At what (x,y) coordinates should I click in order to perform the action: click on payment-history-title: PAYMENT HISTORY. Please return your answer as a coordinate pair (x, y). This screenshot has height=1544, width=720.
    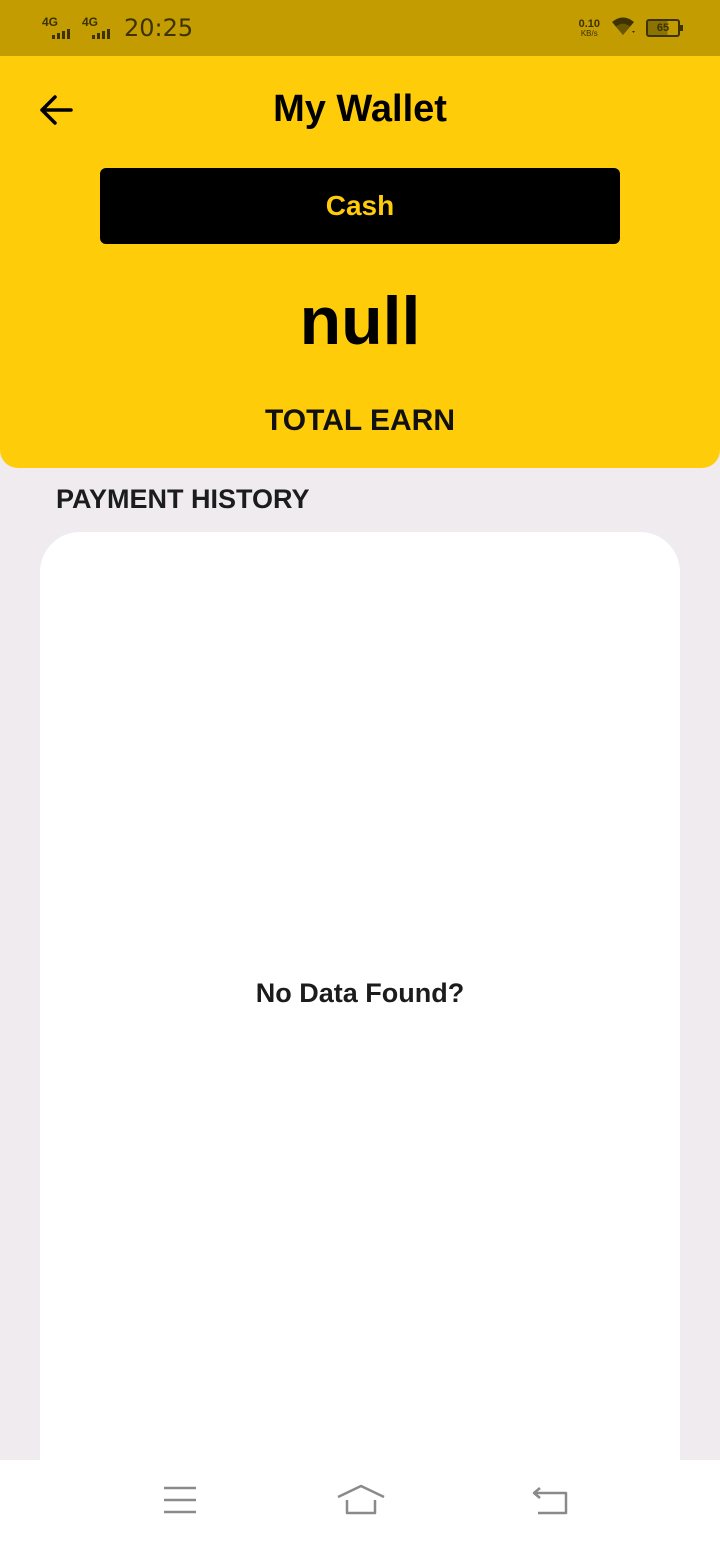
    Looking at the image, I should click on (183, 499).